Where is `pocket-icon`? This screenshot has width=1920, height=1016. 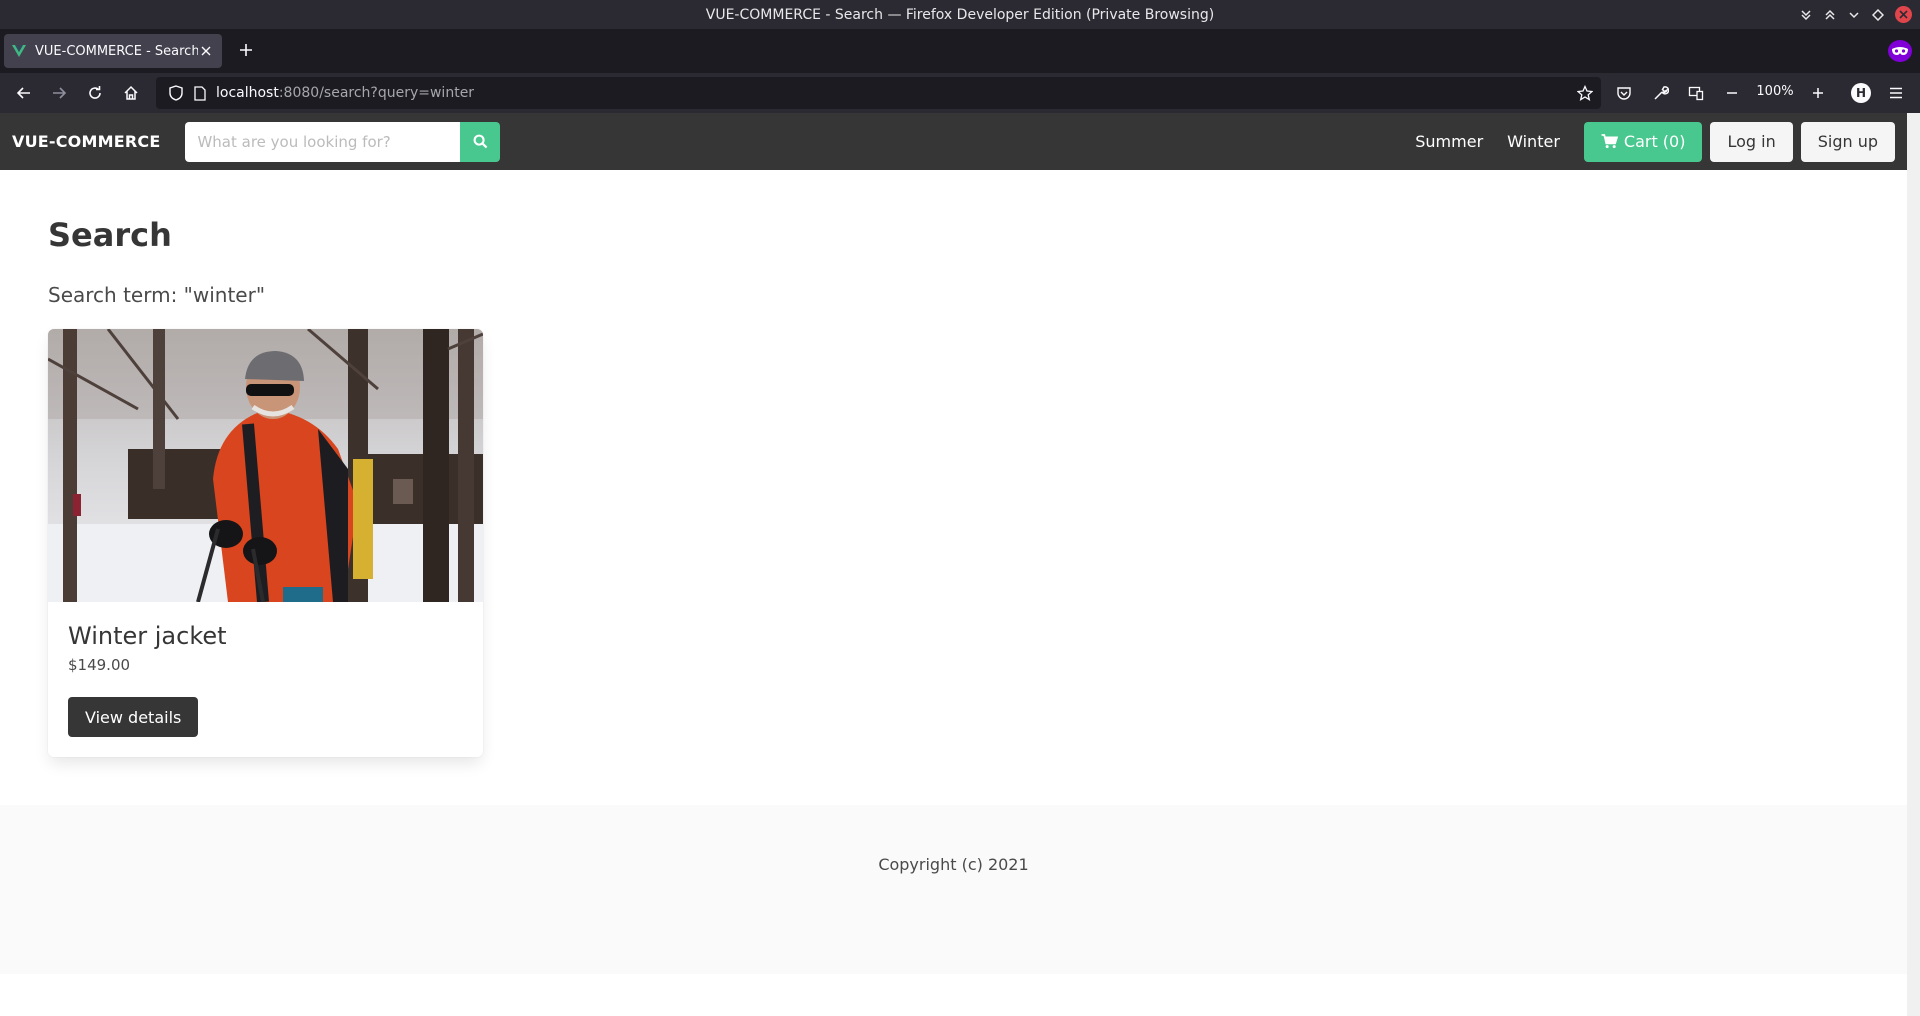
pocket-icon is located at coordinates (1624, 93).